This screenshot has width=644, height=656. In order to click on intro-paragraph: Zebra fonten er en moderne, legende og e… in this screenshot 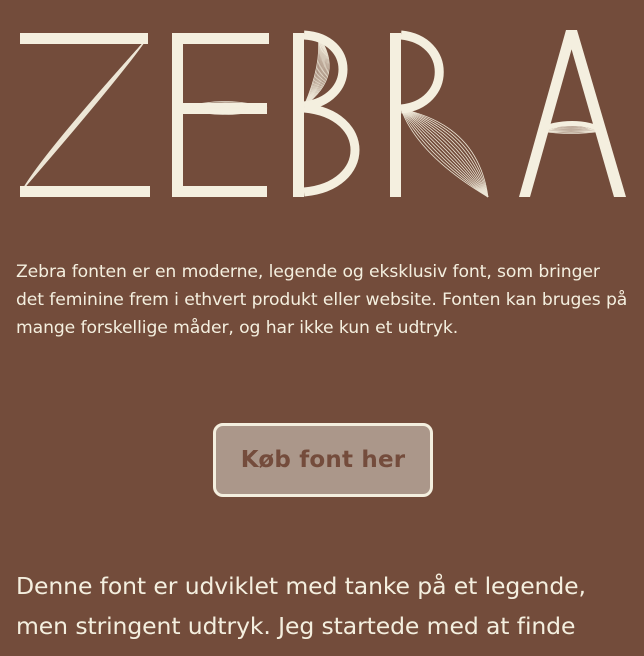, I will do `click(322, 300)`.